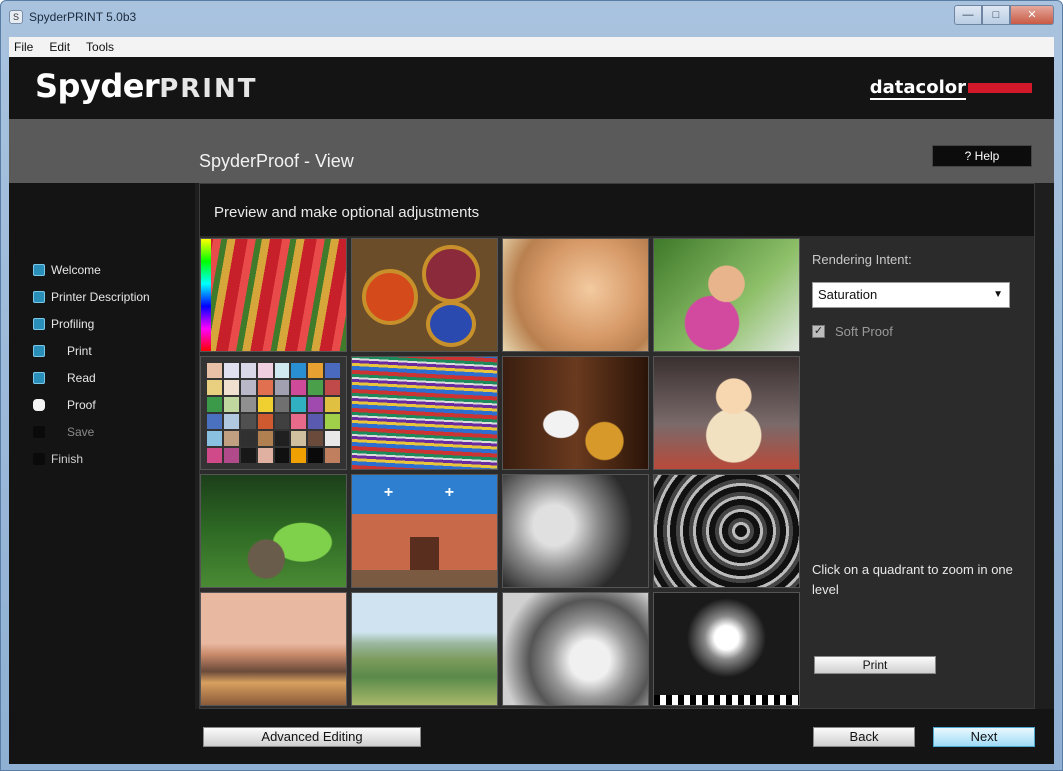  I want to click on step-label: Print, so click(79, 351).